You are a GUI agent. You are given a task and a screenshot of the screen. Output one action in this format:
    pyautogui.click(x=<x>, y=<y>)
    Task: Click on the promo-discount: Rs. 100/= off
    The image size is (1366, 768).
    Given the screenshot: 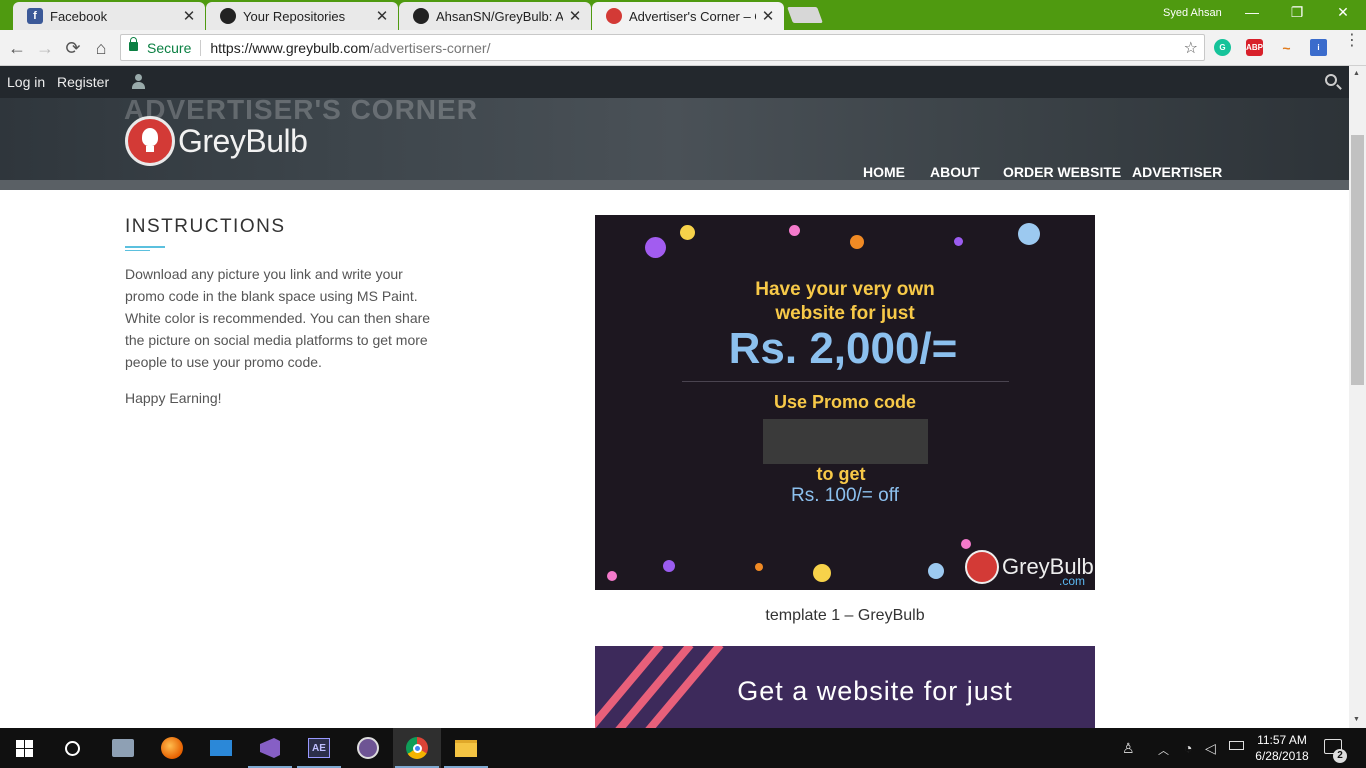 What is the action you would take?
    pyautogui.click(x=845, y=495)
    